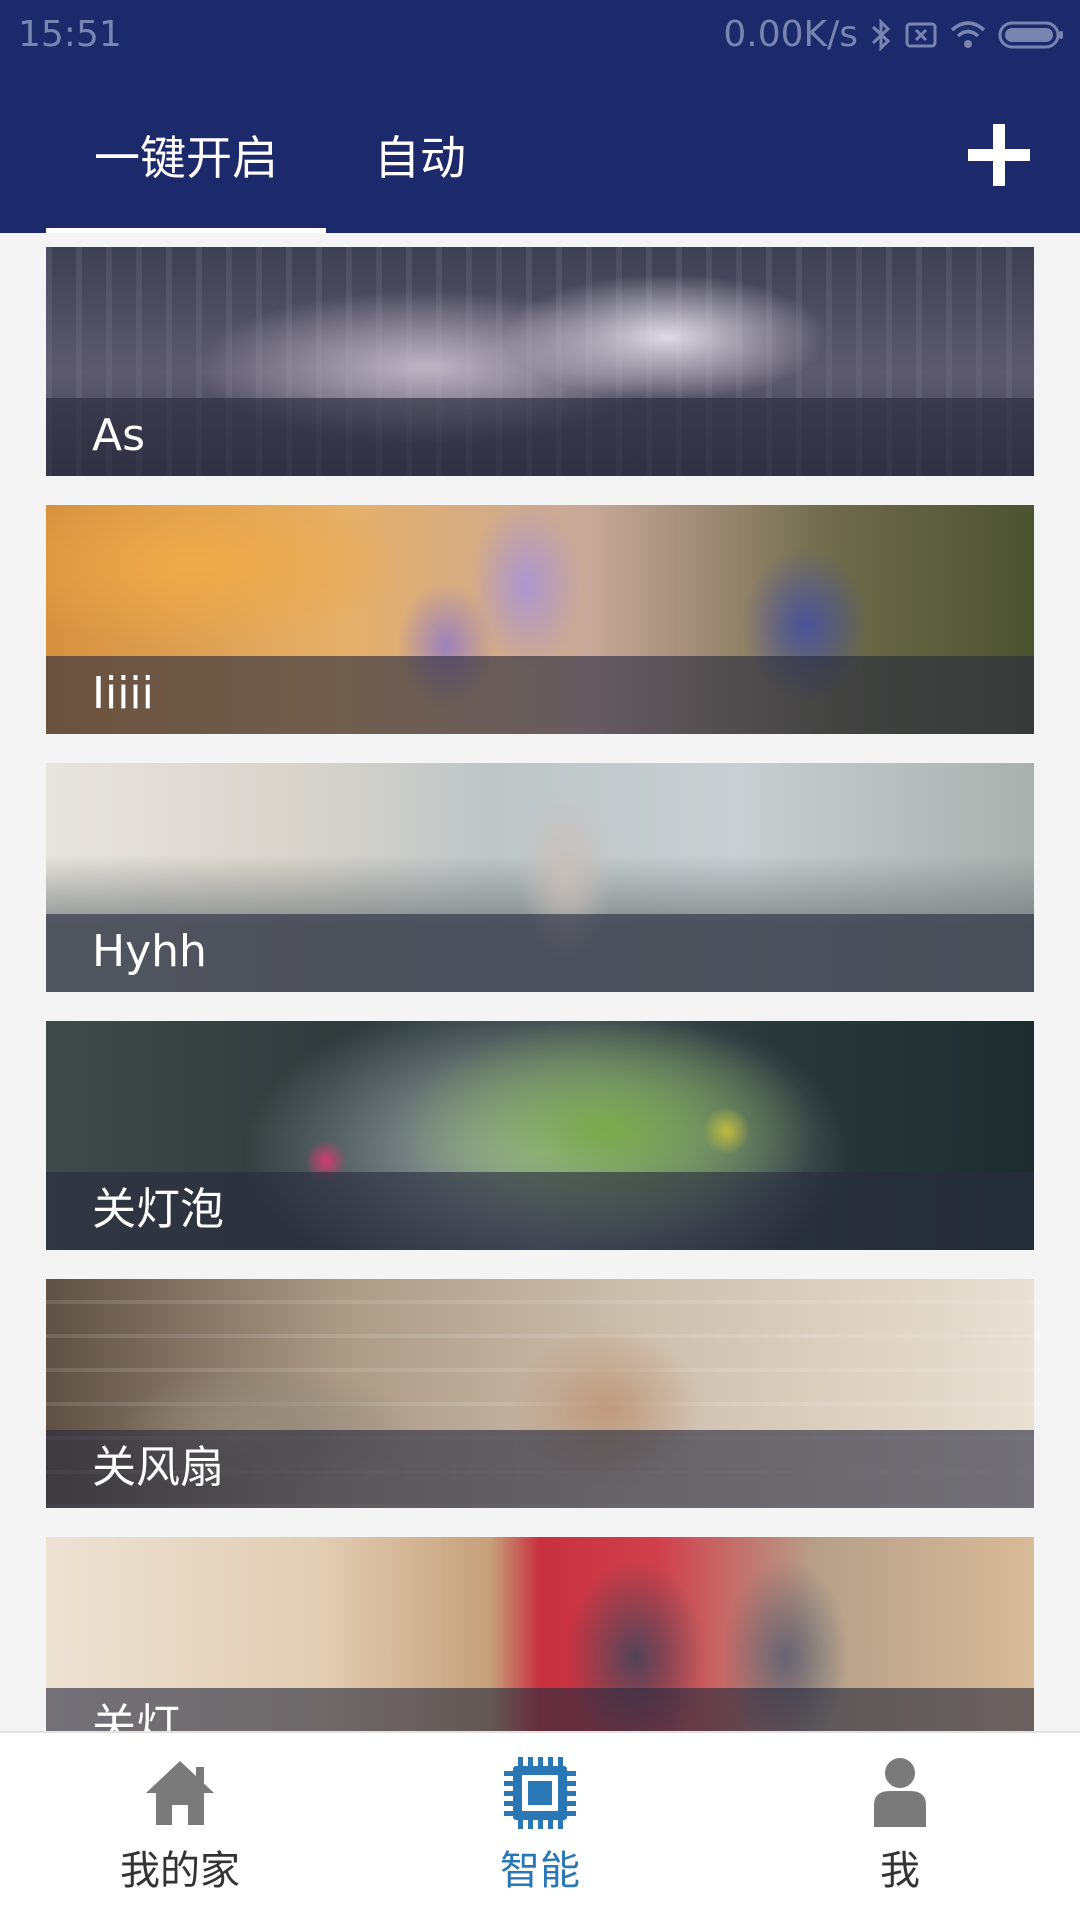  Describe the element at coordinates (540, 1135) in the screenshot. I see `scene-card: 关灯泡` at that location.